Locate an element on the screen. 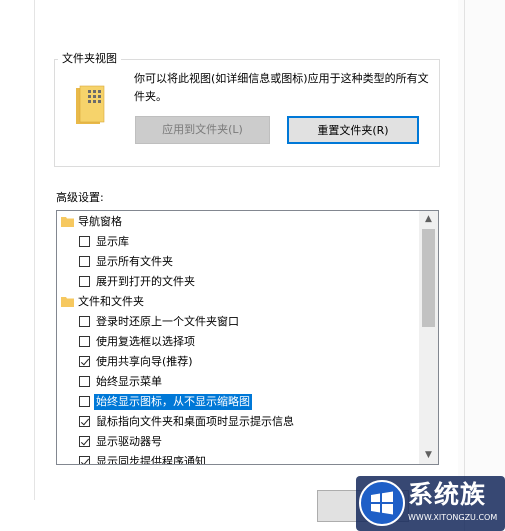 The image size is (505, 531). tree-item-label: 登录时还原上一个文件夹窗口 is located at coordinates (167, 321).